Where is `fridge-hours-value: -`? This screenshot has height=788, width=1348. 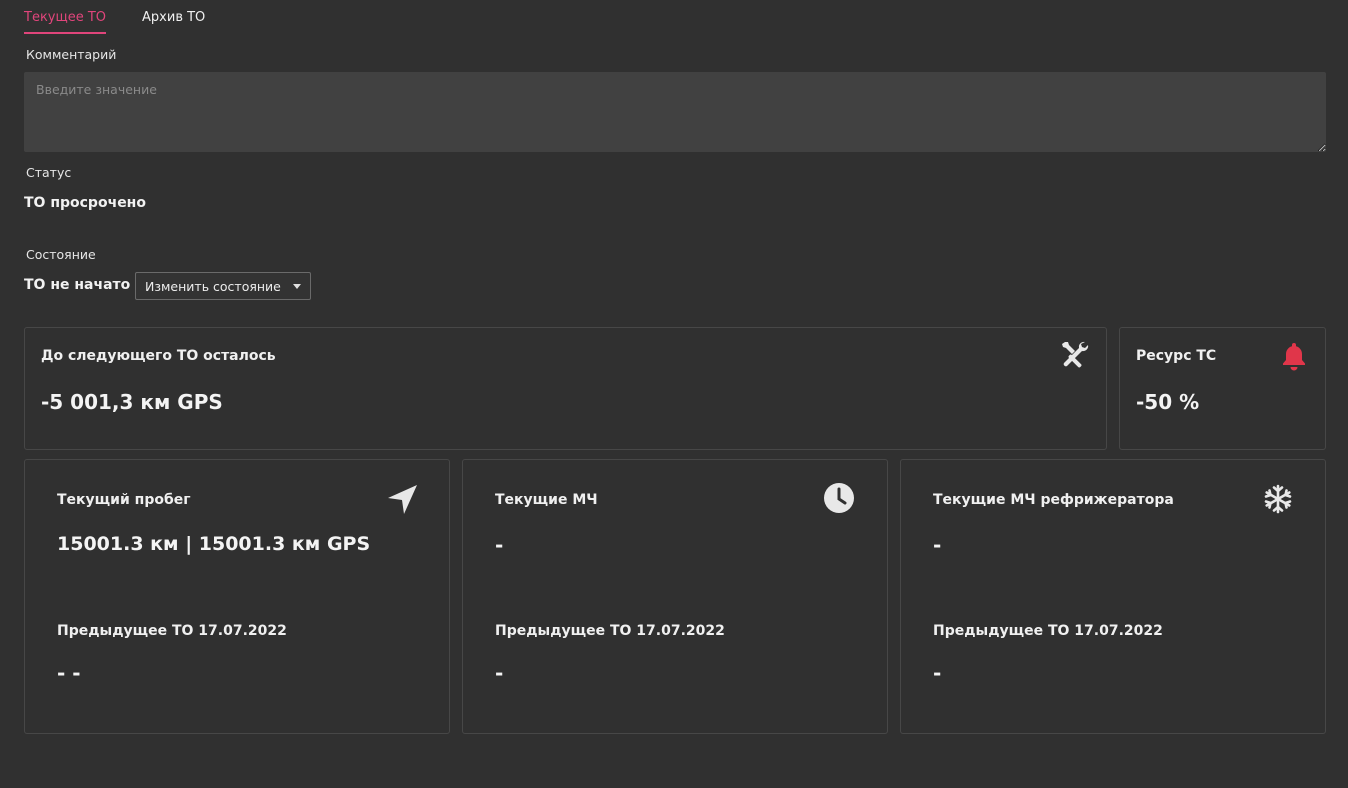
fridge-hours-value: - is located at coordinates (937, 545).